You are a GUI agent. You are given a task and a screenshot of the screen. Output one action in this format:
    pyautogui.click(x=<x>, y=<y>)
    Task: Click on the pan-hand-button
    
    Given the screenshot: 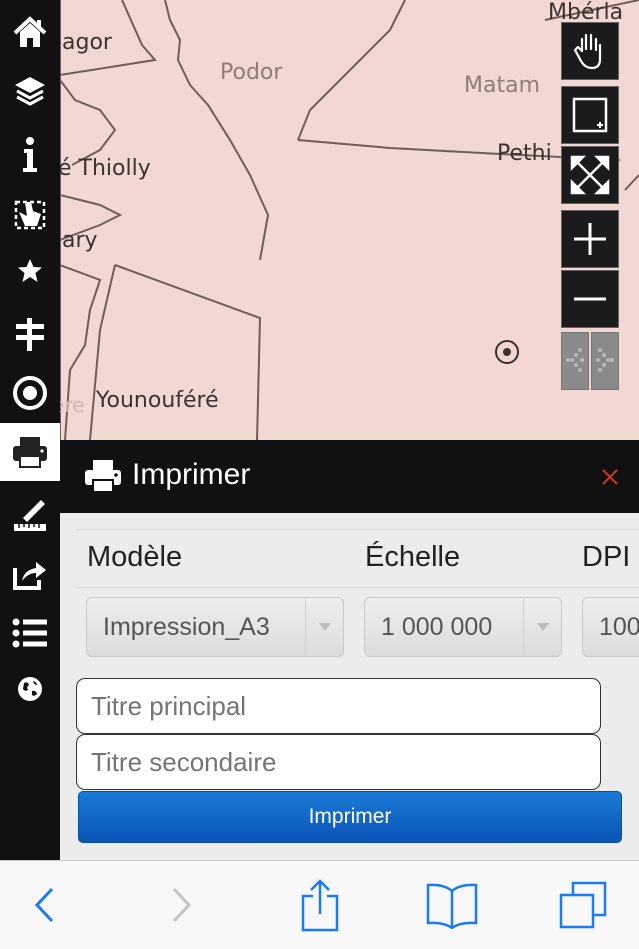 What is the action you would take?
    pyautogui.click(x=590, y=51)
    